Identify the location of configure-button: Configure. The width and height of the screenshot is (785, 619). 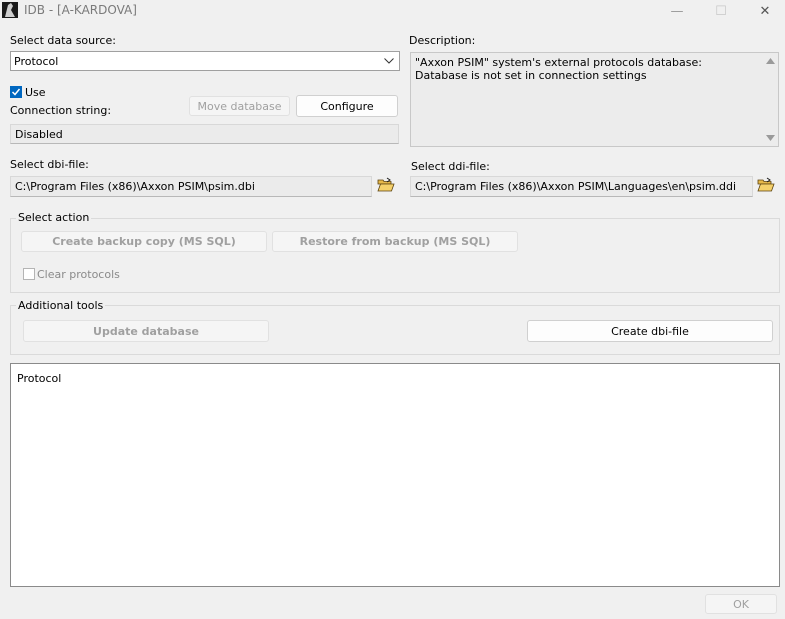
(347, 106).